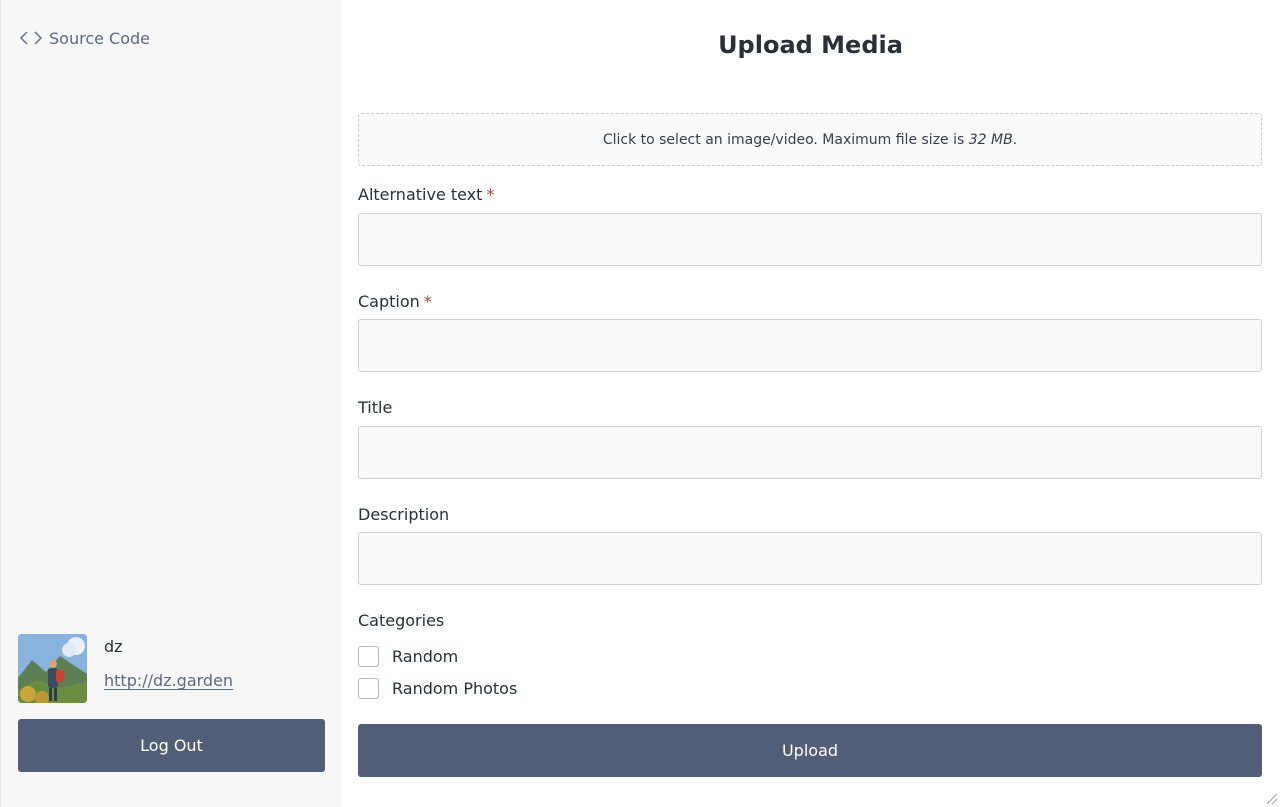 This screenshot has height=807, width=1280. I want to click on page-title: Upload Media, so click(810, 45).